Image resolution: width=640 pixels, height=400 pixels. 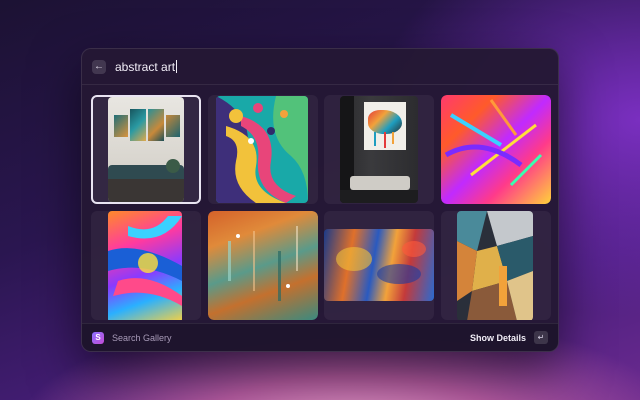 I want to click on text-caret, so click(x=177, y=66).